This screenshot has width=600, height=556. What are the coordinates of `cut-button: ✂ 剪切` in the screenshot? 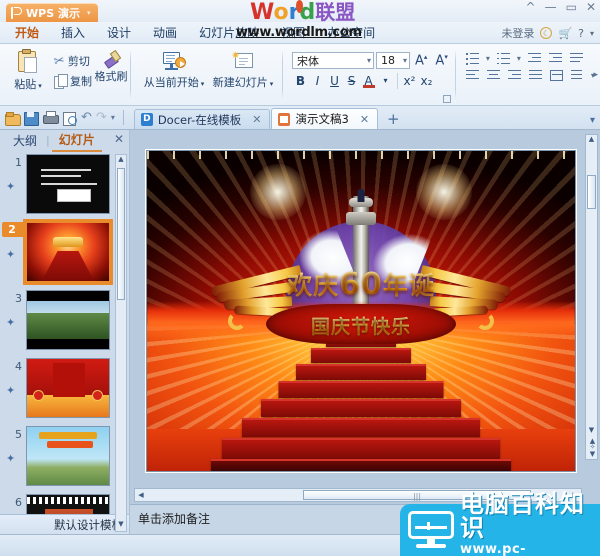 It's located at (73, 61).